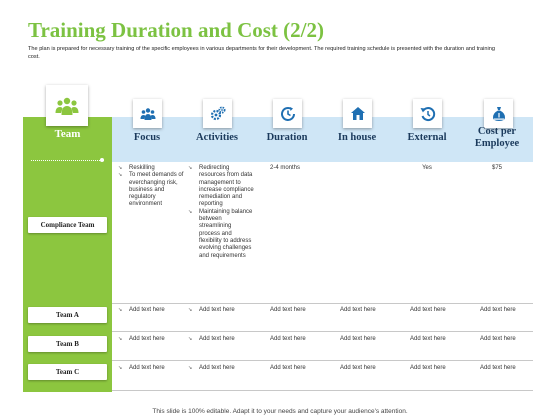 Image resolution: width=560 pixels, height=420 pixels. I want to click on team-c-cost-cell: Add text here, so click(498, 368).